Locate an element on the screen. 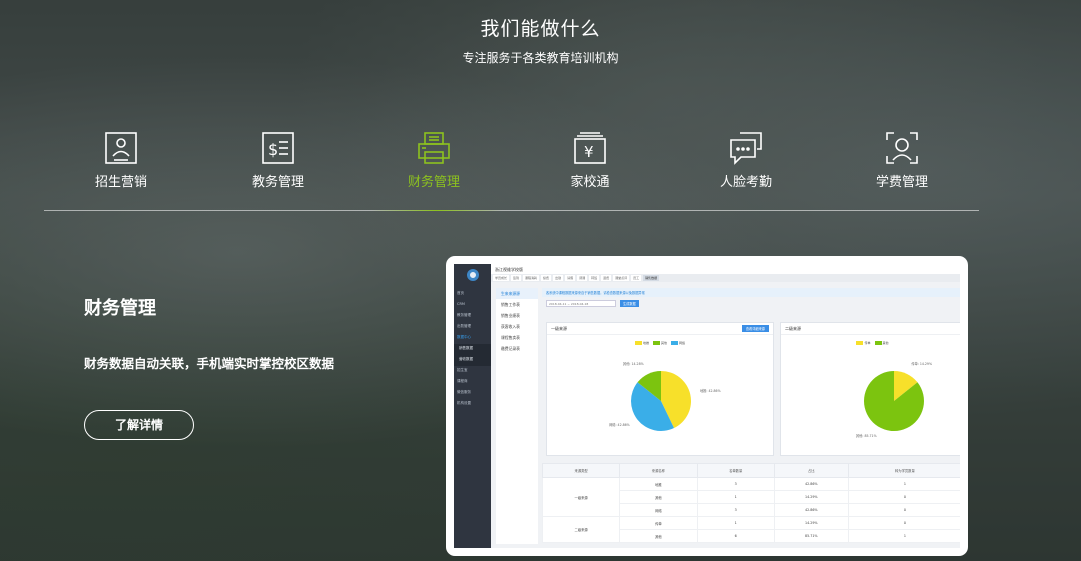  submenu-item: 生来来源源 is located at coordinates (517, 293).